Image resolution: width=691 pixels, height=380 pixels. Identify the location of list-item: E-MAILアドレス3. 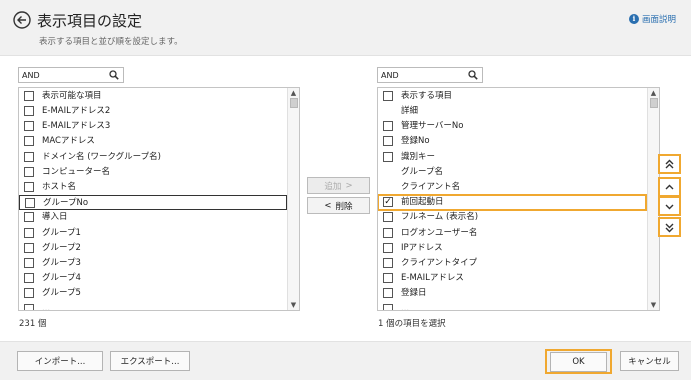
(153, 126).